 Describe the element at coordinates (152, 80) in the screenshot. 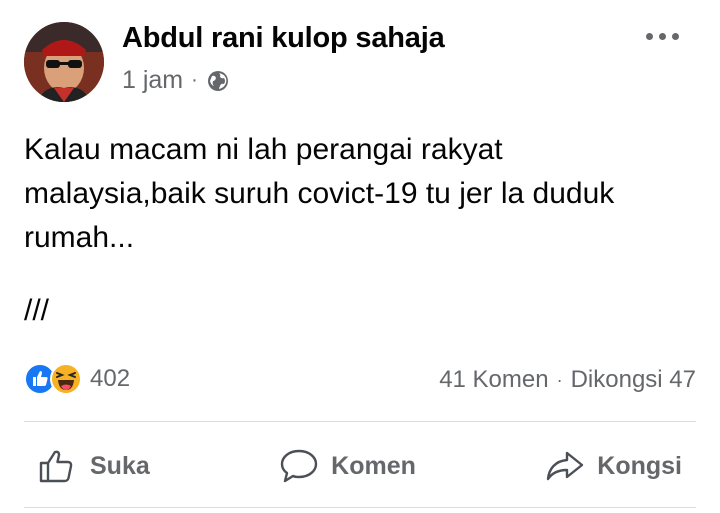

I see `post-time: 1 jam` at that location.